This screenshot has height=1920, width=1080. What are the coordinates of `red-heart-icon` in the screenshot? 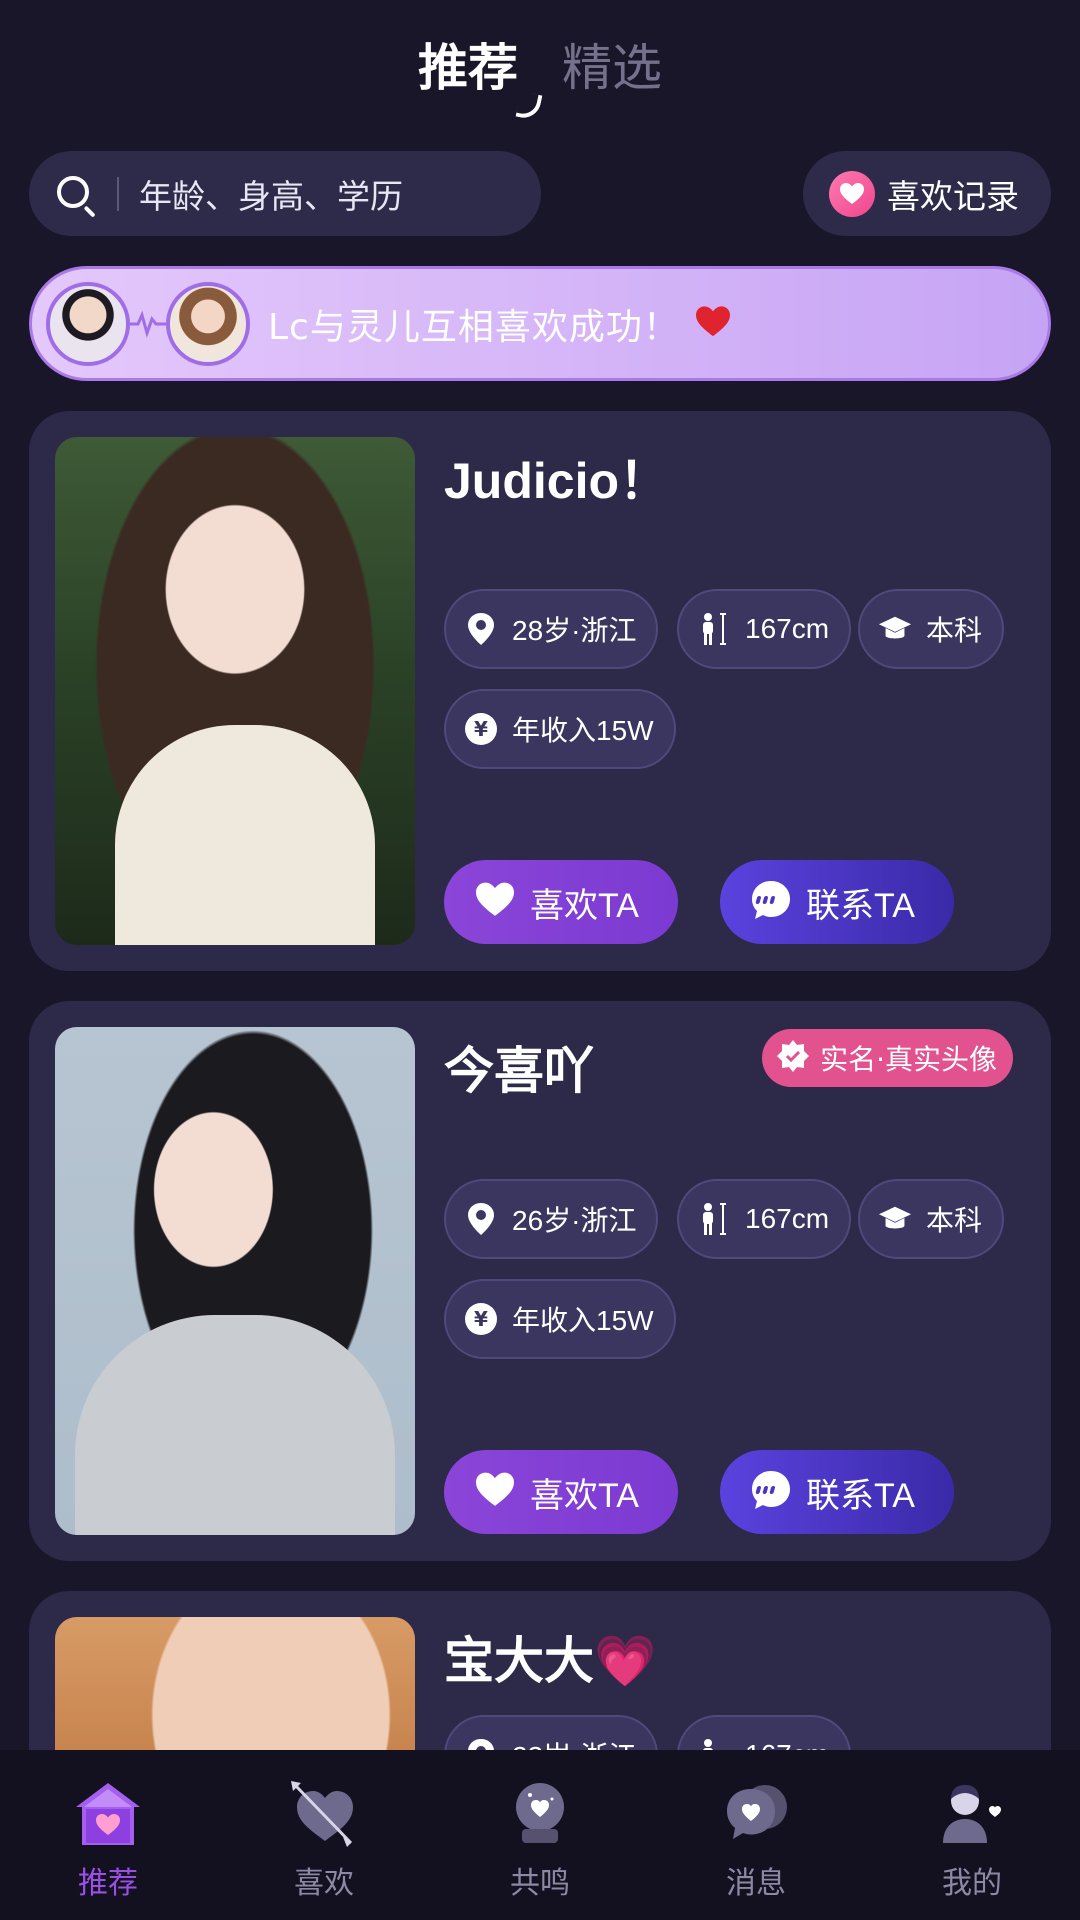 It's located at (713, 324).